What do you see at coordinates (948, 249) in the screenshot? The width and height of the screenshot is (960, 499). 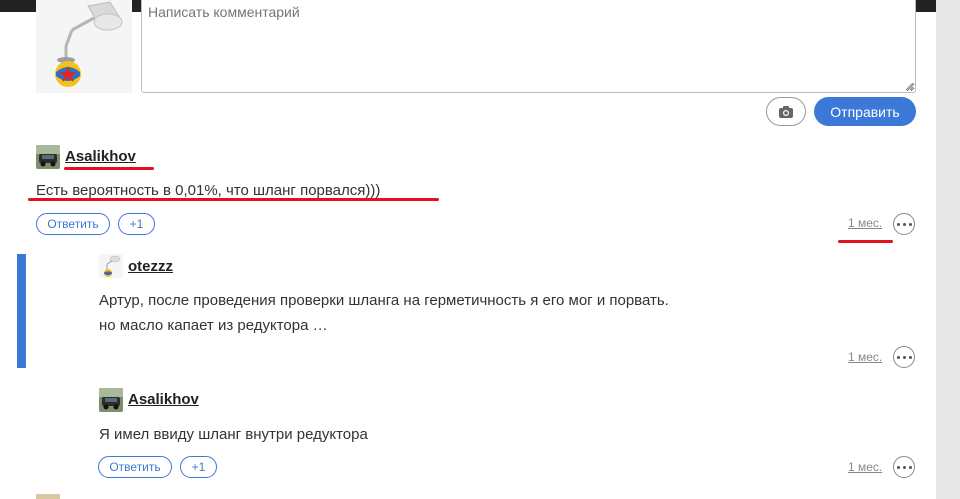 I see `page-side-edge` at bounding box center [948, 249].